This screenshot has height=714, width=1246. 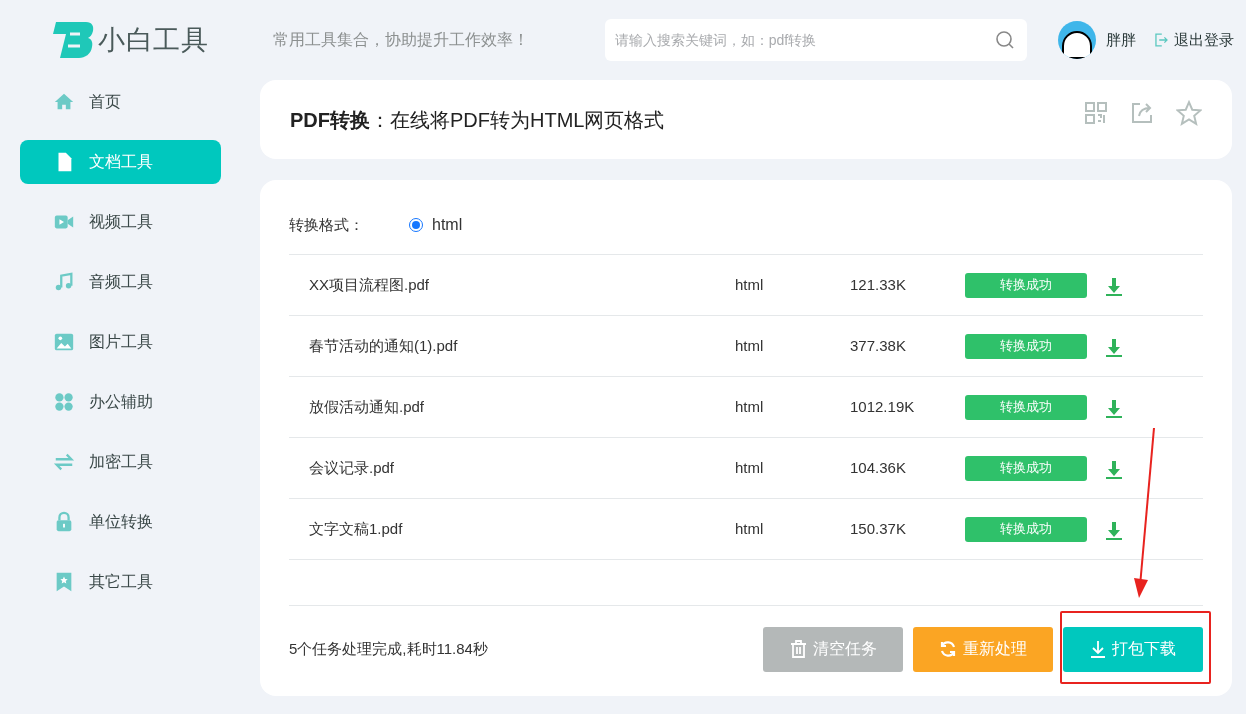 What do you see at coordinates (1120, 40) in the screenshot?
I see `user-name: 胖胖` at bounding box center [1120, 40].